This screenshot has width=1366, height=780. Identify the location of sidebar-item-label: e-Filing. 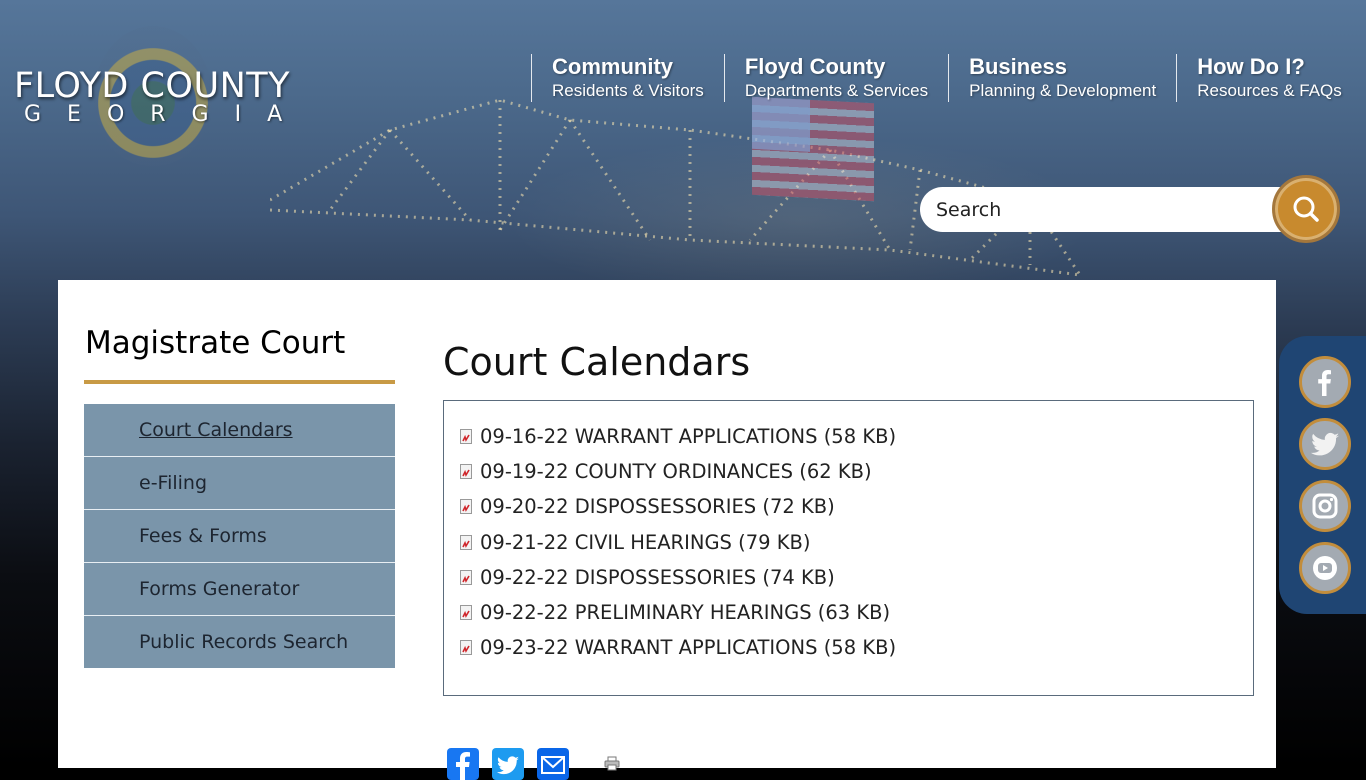
(173, 483).